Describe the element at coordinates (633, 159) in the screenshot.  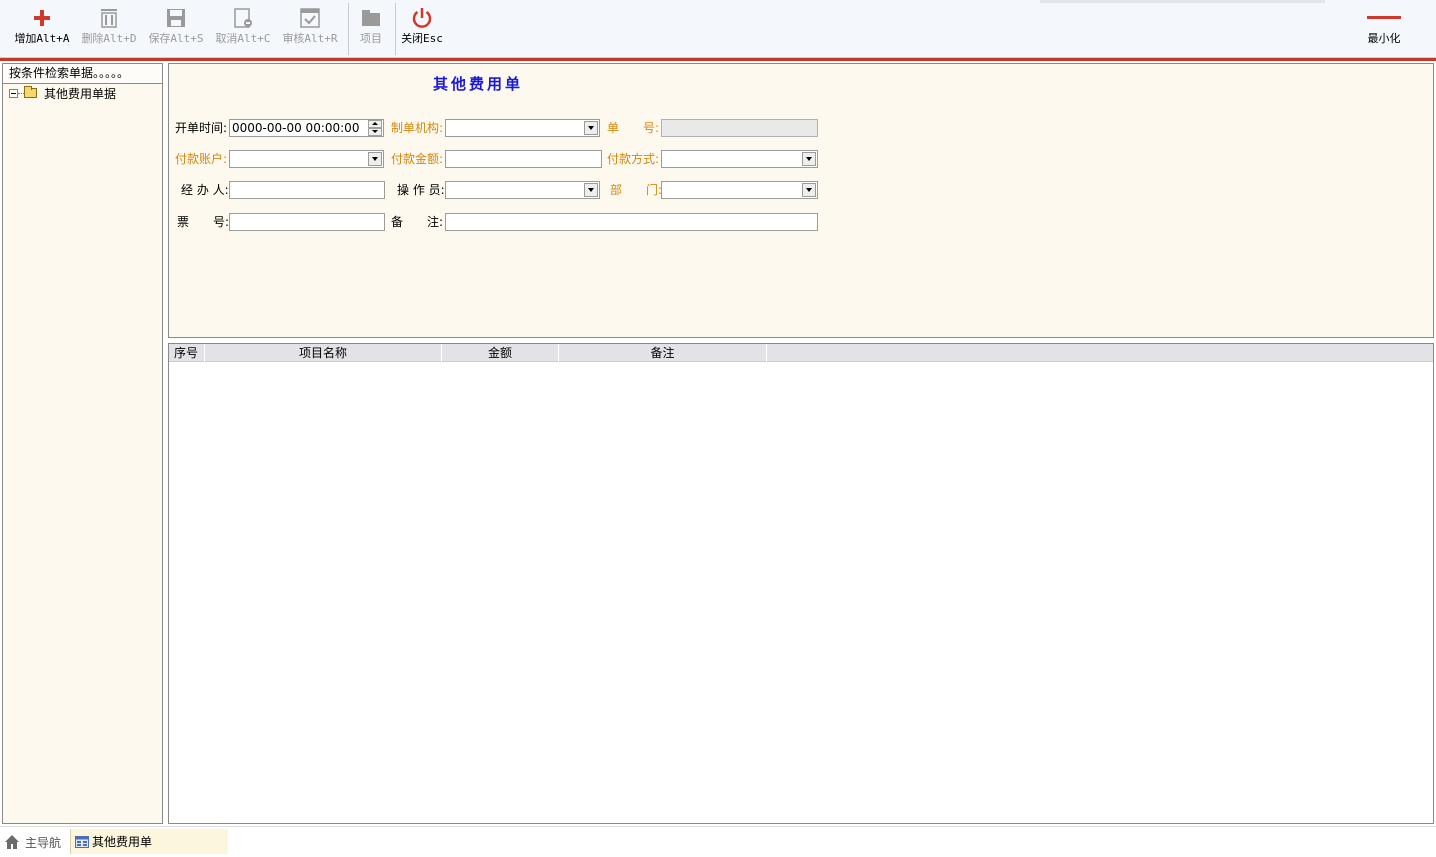
I see `pay-method-label: 付款方式:` at that location.